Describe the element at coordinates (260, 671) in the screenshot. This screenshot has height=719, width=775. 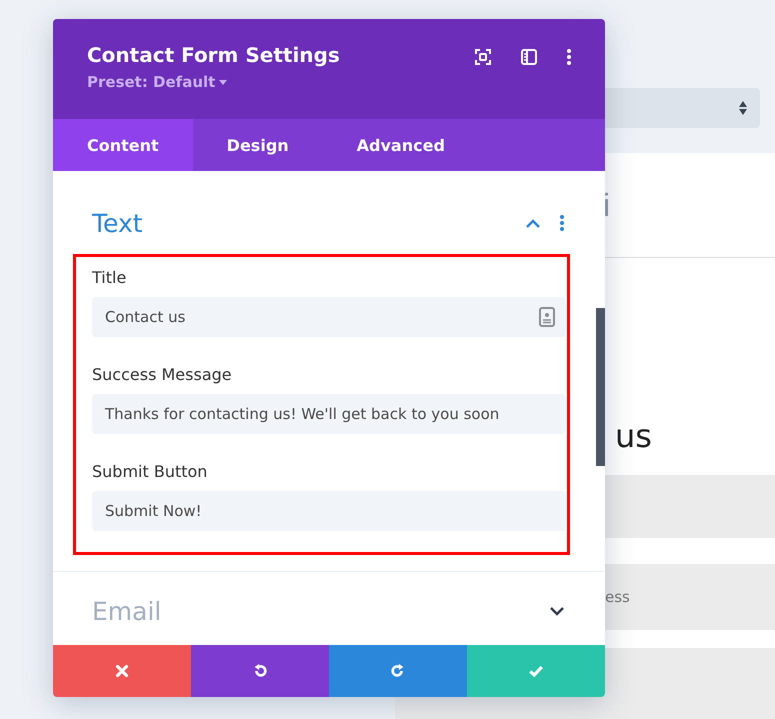
I see `undo-icon` at that location.